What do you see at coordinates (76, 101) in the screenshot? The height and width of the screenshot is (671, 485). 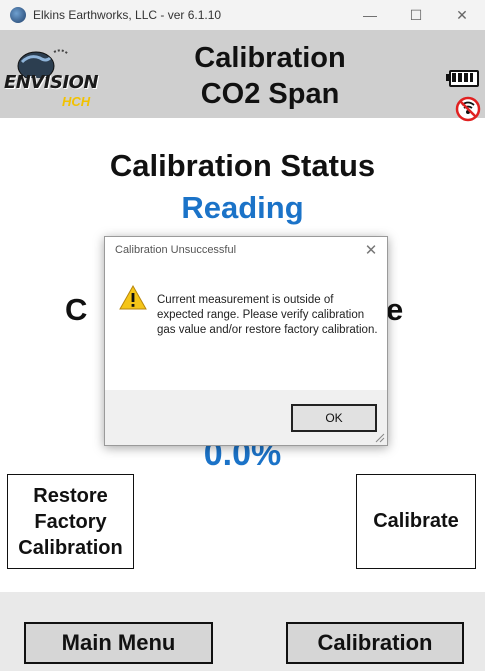 I see `logo-subtext: HCH` at bounding box center [76, 101].